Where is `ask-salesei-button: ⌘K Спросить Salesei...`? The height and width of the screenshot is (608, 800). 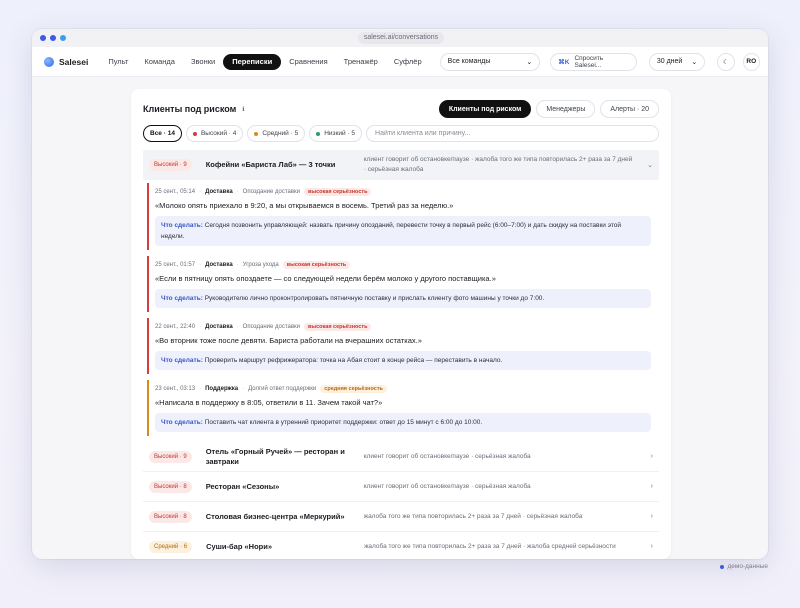
ask-salesei-button: ⌘K Спросить Salesei... is located at coordinates (593, 61).